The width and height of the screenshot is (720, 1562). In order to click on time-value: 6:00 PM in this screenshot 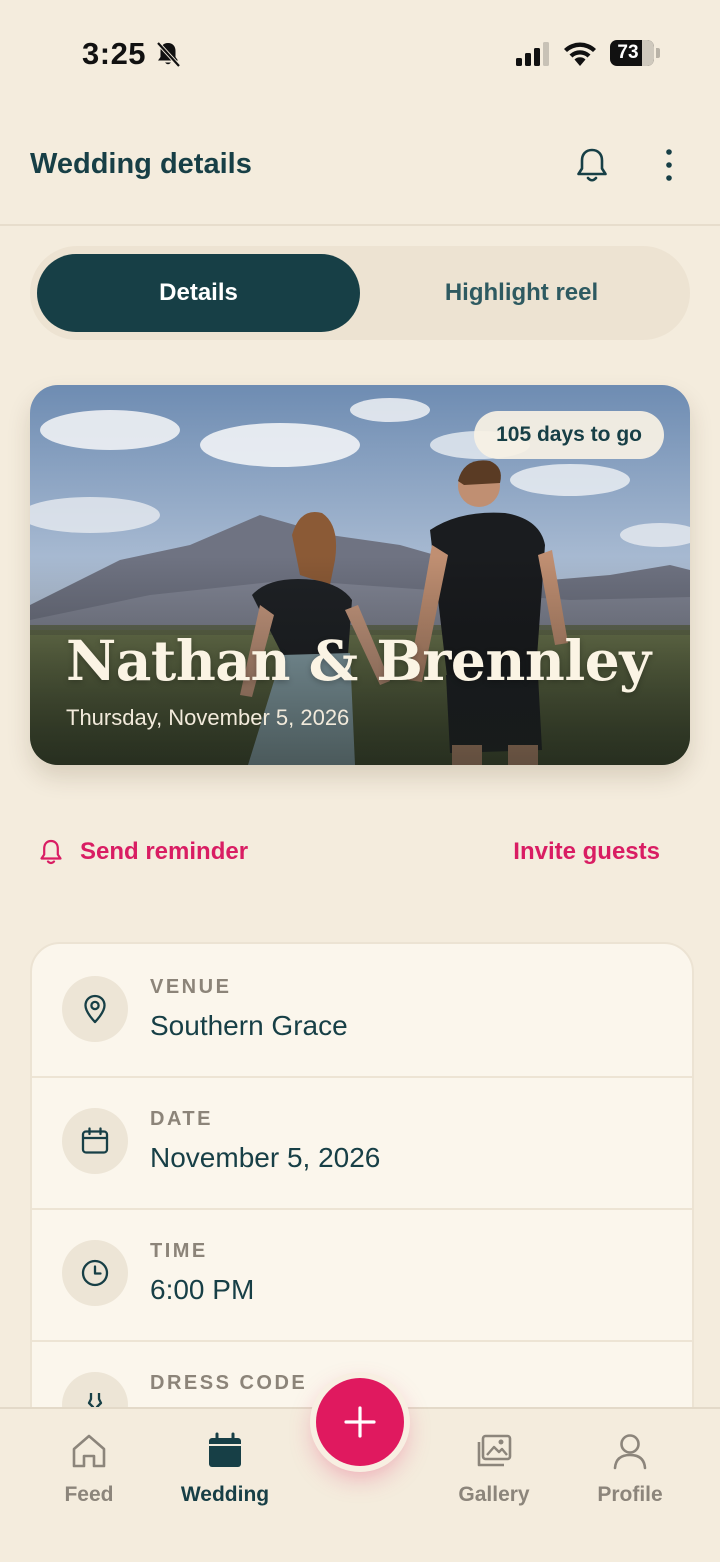, I will do `click(202, 1289)`.